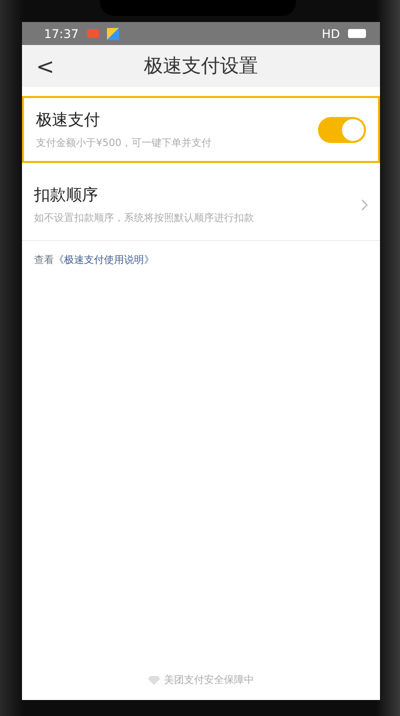 The image size is (400, 716). I want to click on help-prefix: 查看, so click(44, 260).